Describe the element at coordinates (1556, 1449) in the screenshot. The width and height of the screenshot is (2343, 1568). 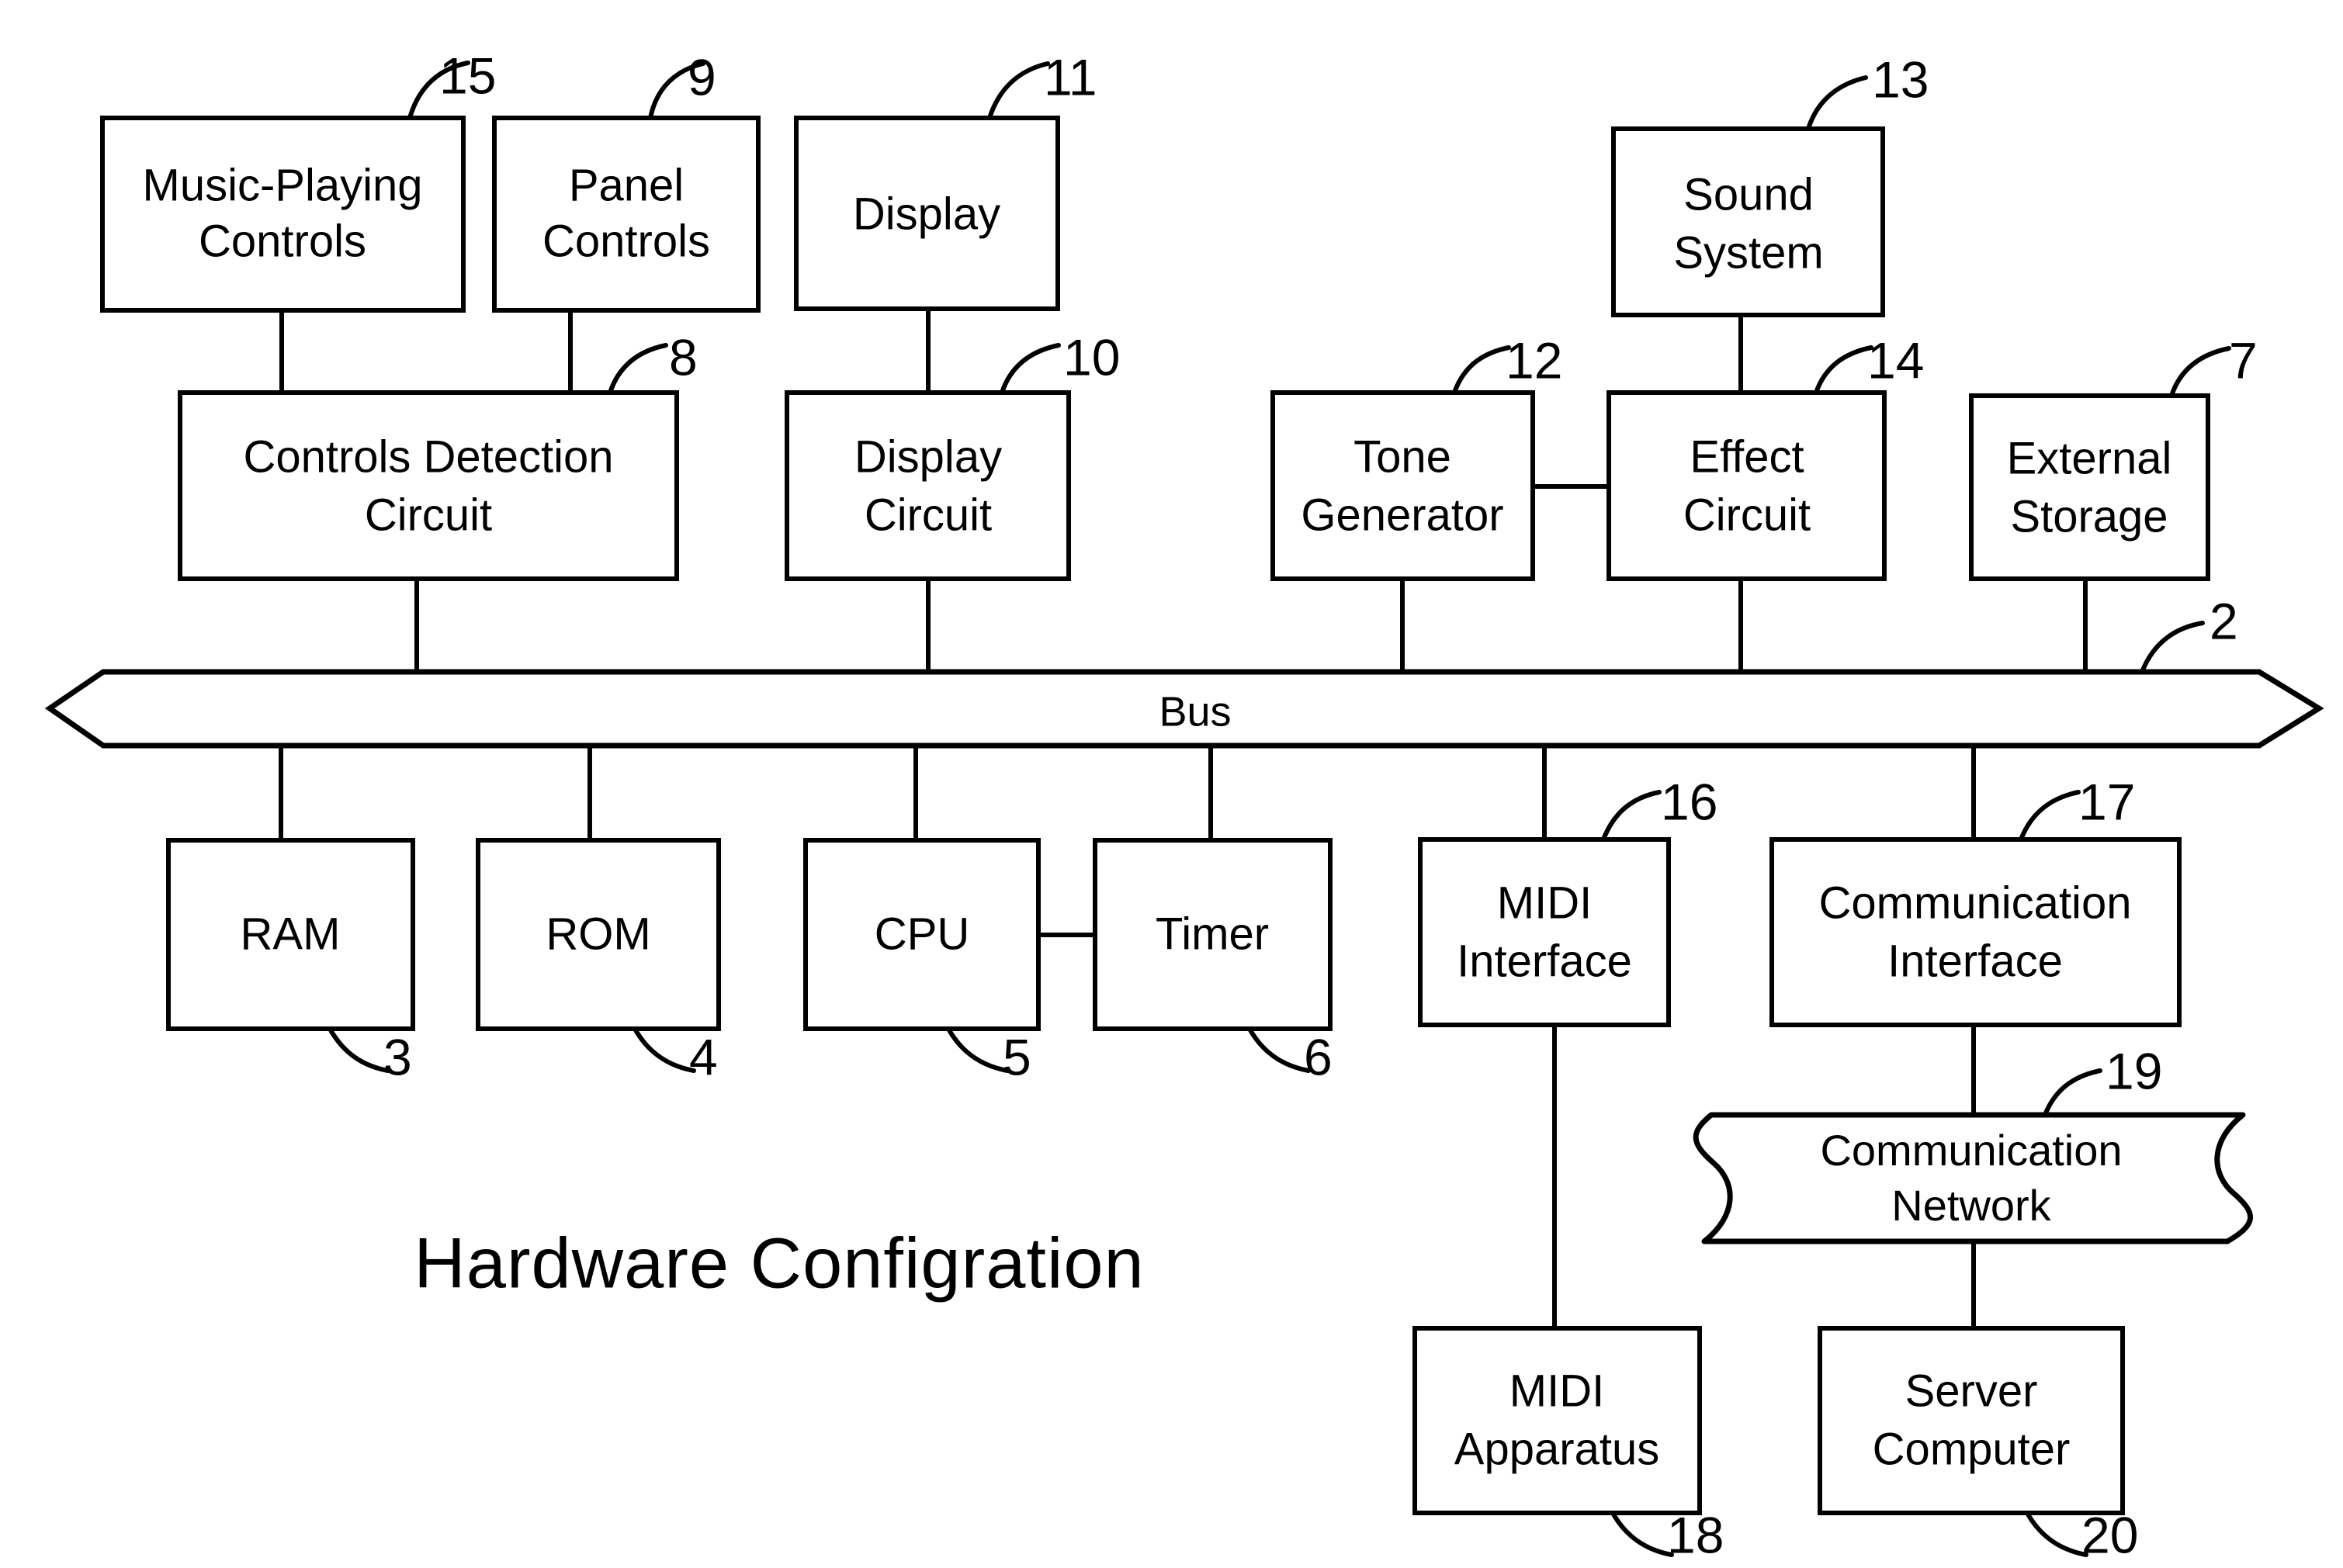
I see `midi-apparatus-label-line2: Apparatus` at that location.